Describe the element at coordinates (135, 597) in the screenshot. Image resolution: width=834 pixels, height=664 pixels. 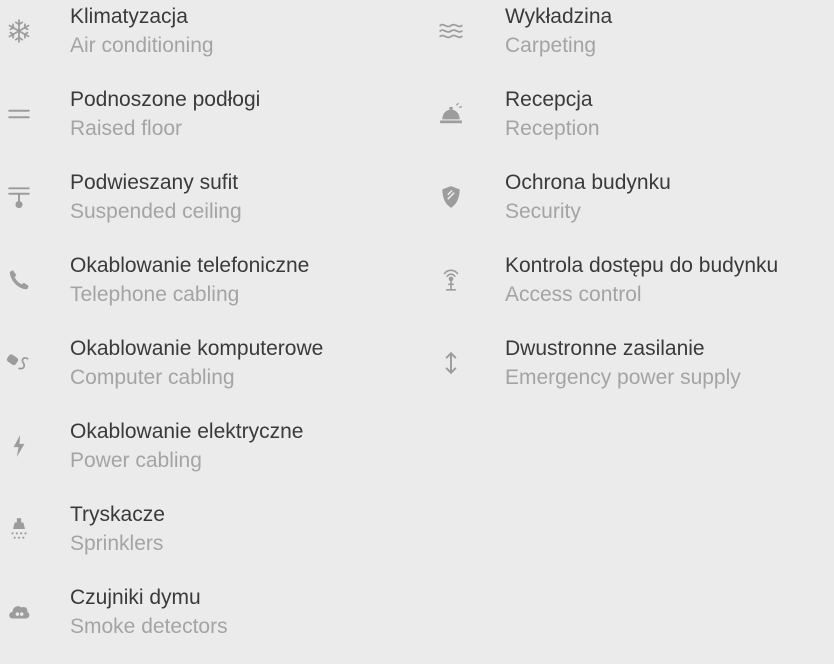
I see `feature-label-pl: Czujniki dymu` at that location.